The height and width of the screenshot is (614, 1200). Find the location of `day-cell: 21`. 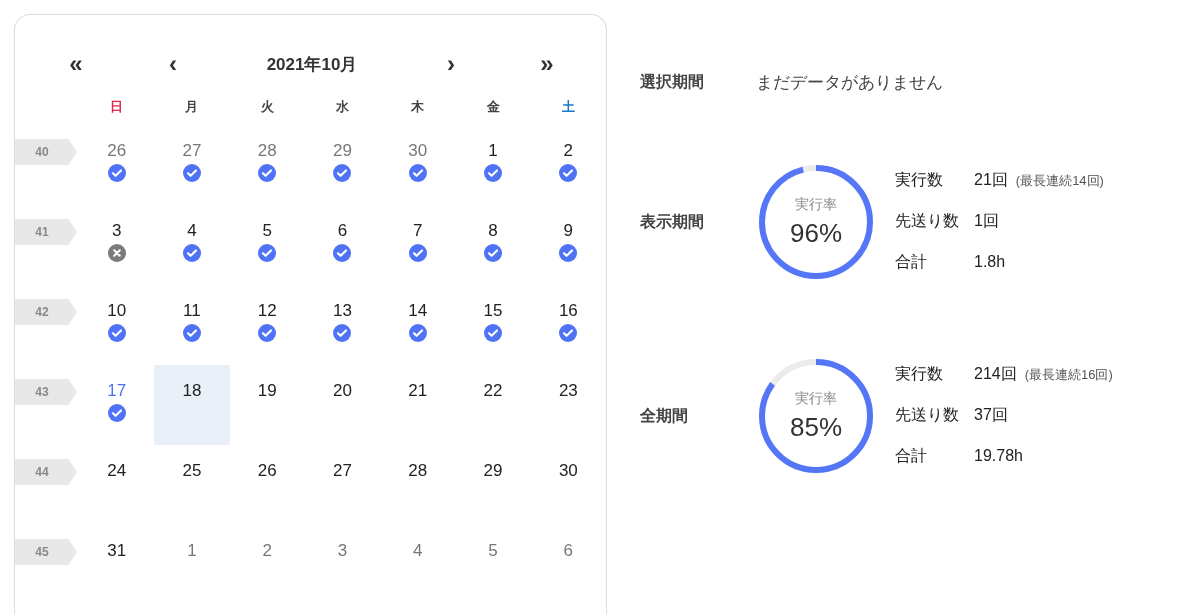

day-cell: 21 is located at coordinates (418, 405).